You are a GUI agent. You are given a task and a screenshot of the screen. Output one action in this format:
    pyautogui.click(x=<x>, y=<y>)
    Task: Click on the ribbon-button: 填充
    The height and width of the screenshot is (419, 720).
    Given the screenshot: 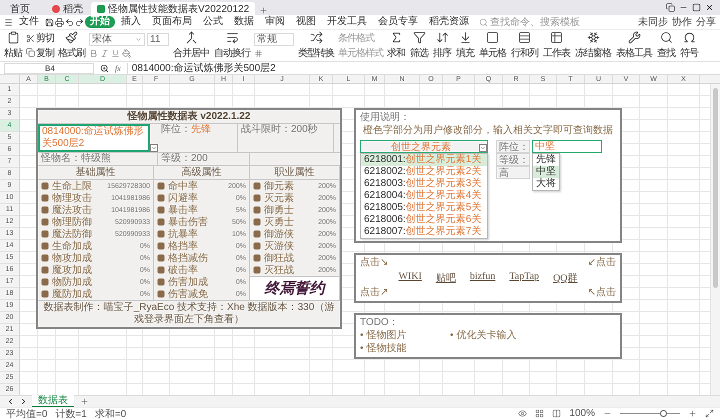 What is the action you would take?
    pyautogui.click(x=465, y=45)
    